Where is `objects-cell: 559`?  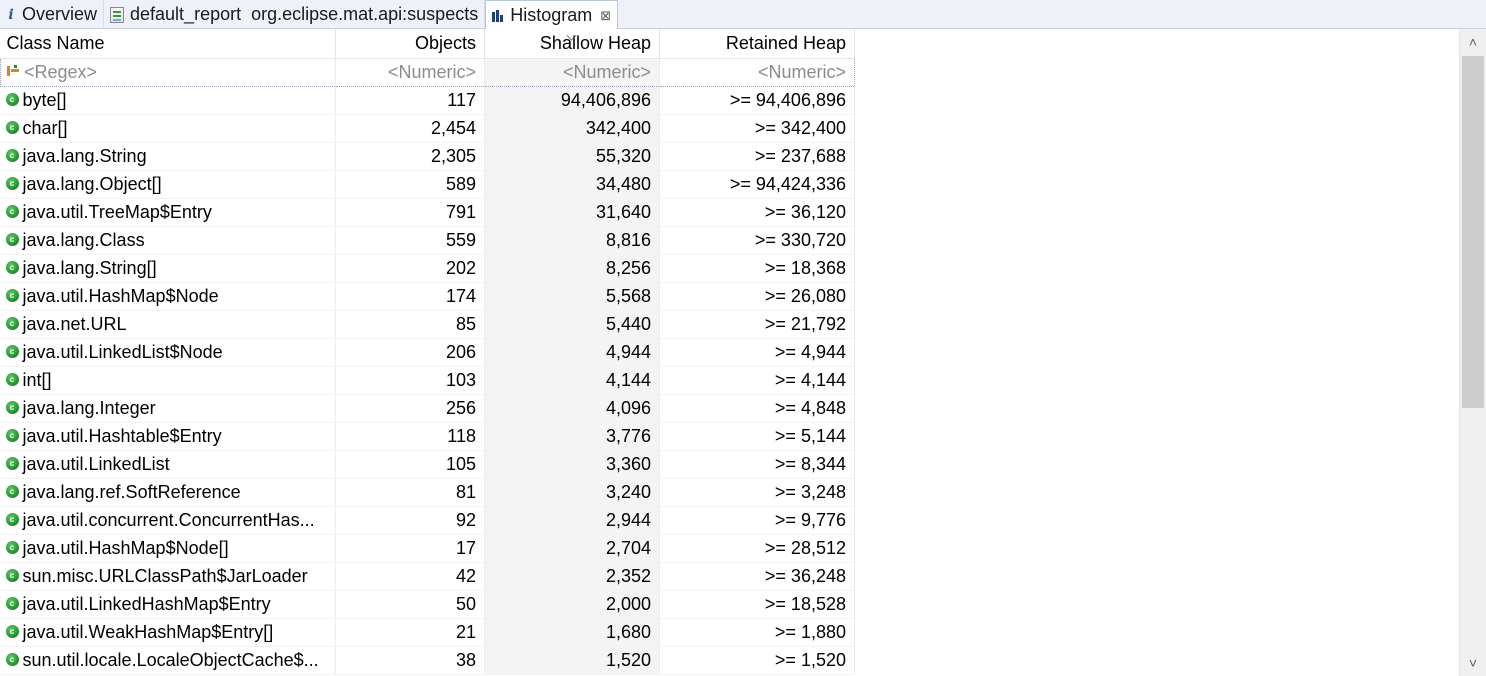 objects-cell: 559 is located at coordinates (410, 240).